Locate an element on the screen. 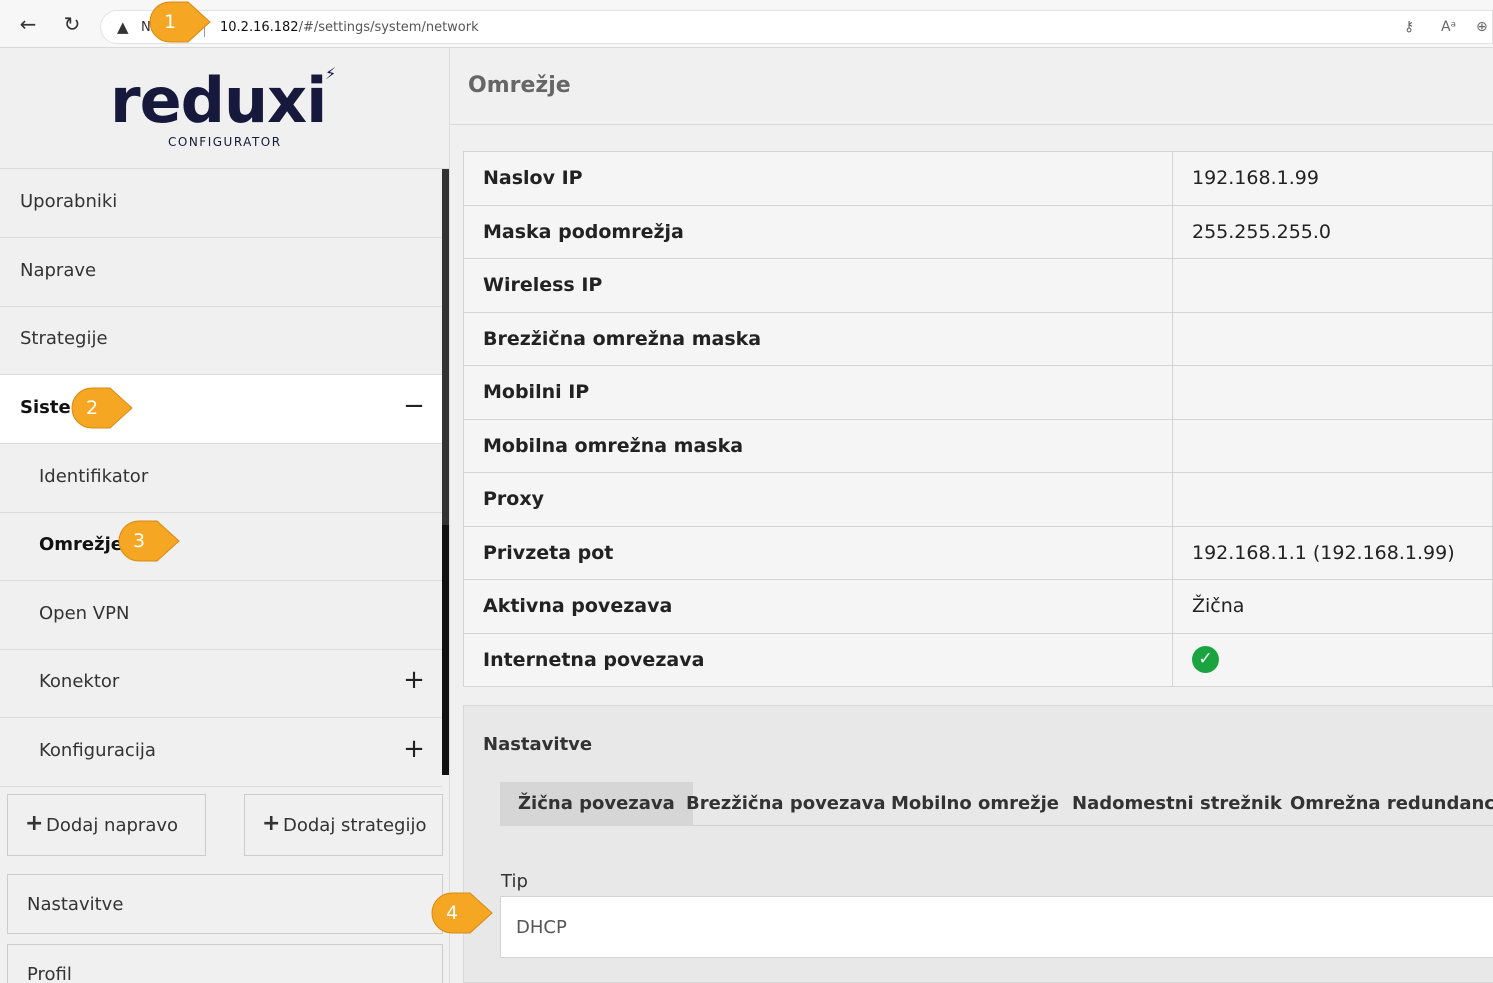 The image size is (1493, 983). table-row: Mobilna omrežna maska is located at coordinates (978, 445).